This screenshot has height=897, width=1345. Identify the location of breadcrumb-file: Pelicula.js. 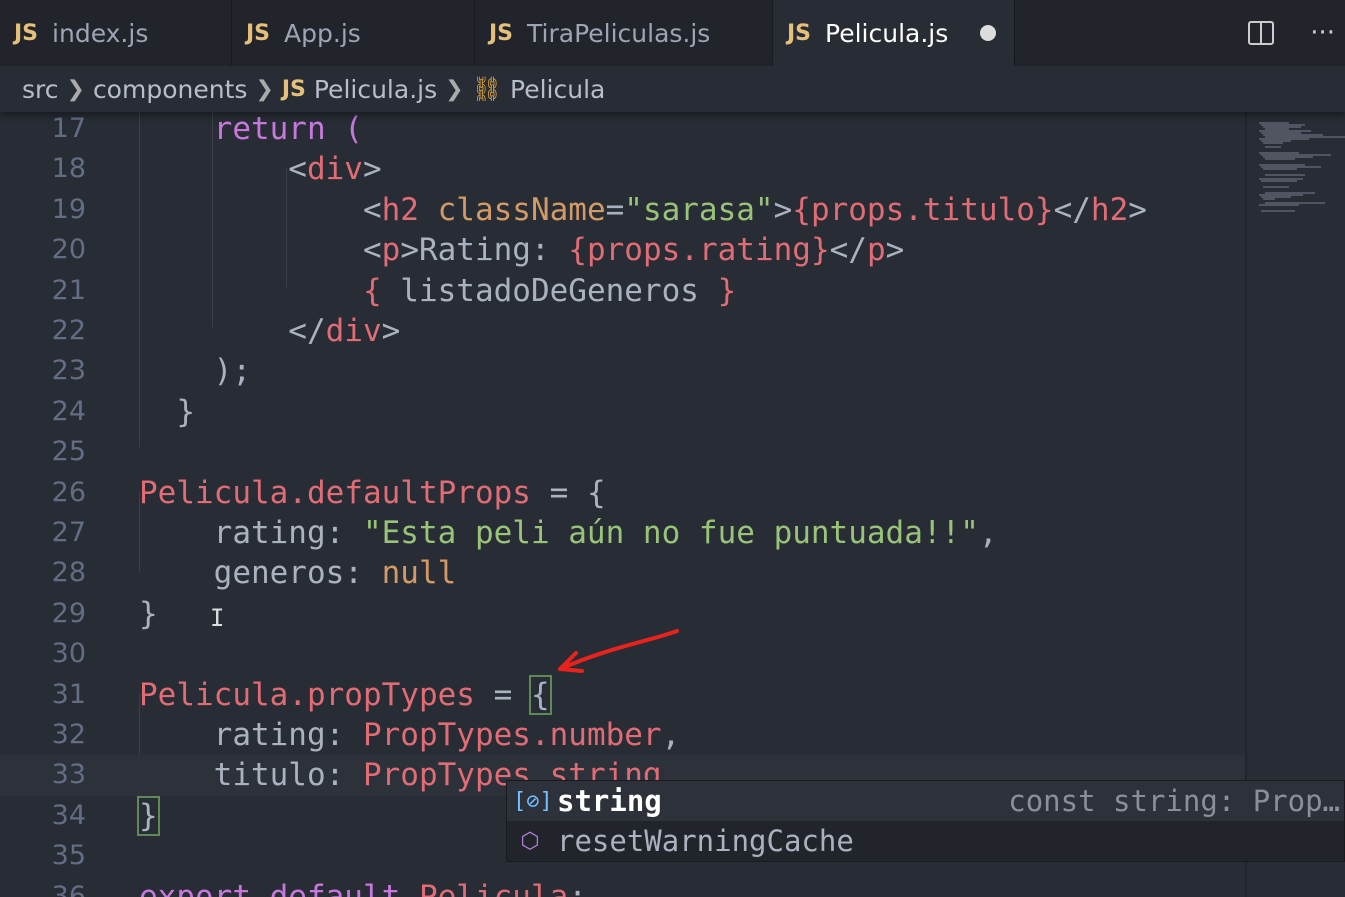
(375, 89).